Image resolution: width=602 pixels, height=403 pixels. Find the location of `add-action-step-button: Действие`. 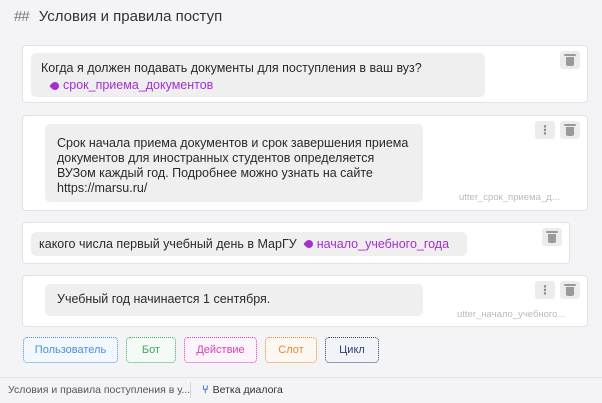

add-action-step-button: Действие is located at coordinates (220, 350).